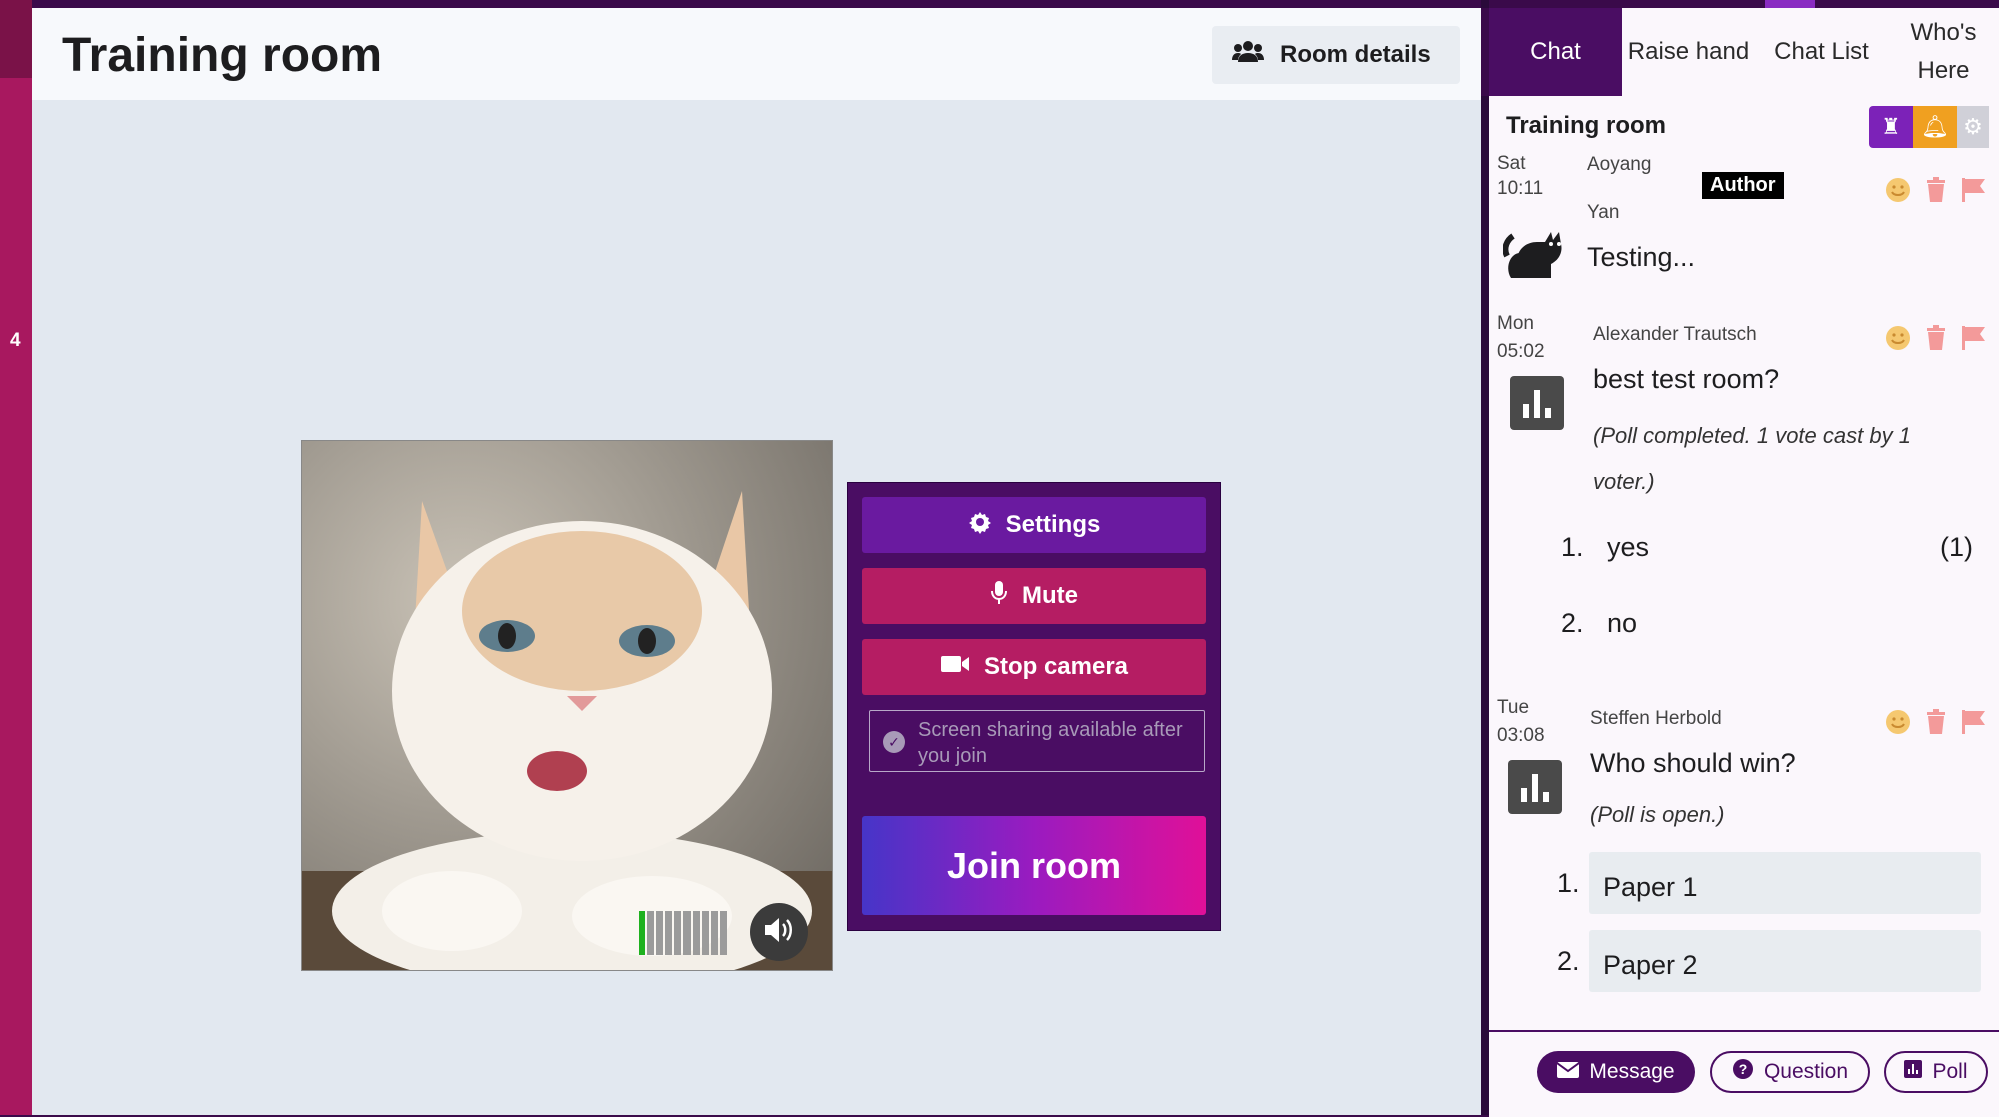 This screenshot has width=1999, height=1117. I want to click on message-day: Sat, so click(1511, 163).